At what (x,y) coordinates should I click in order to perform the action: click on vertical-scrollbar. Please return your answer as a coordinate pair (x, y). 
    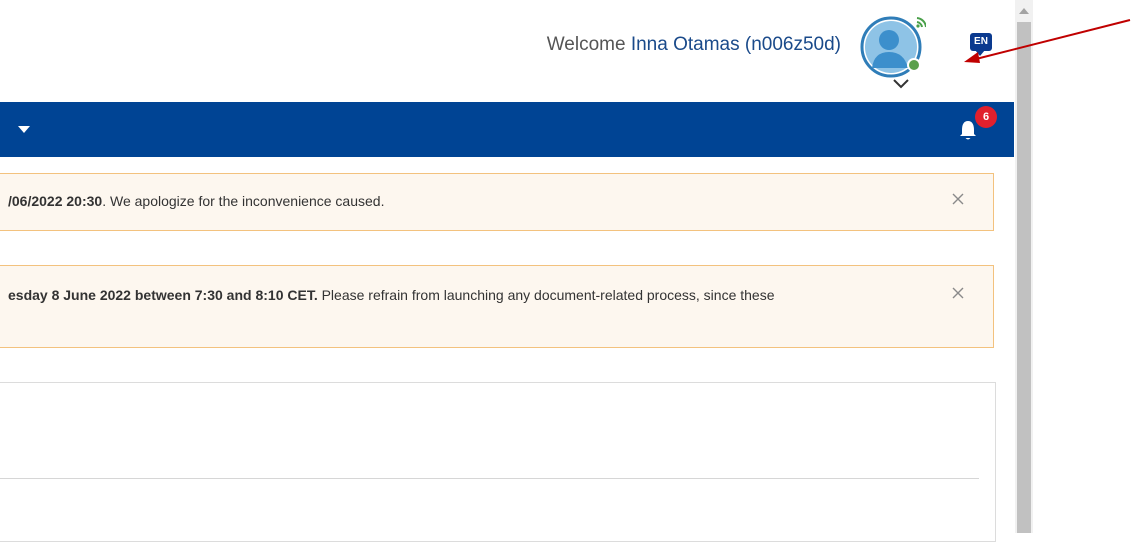
    Looking at the image, I should click on (1024, 266).